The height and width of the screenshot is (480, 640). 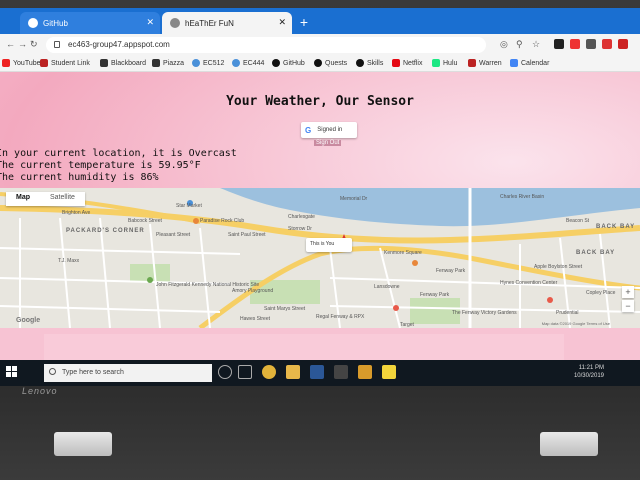 I want to click on bookmark-blackboard: Blackboard, so click(x=123, y=63).